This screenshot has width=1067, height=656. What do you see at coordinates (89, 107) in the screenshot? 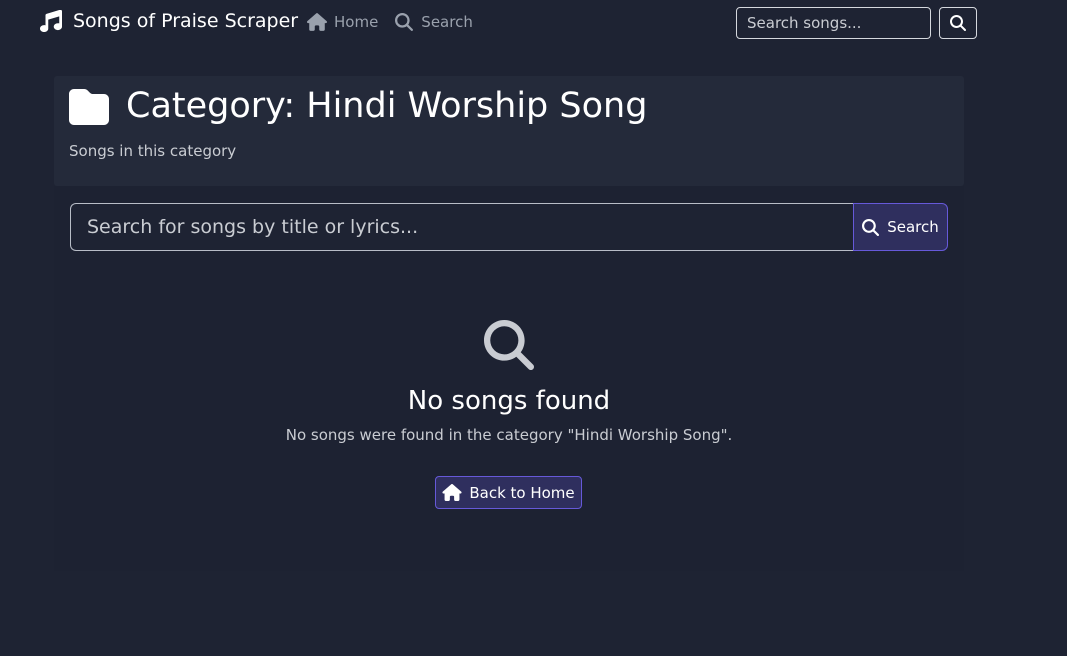
I see `folder-icon` at bounding box center [89, 107].